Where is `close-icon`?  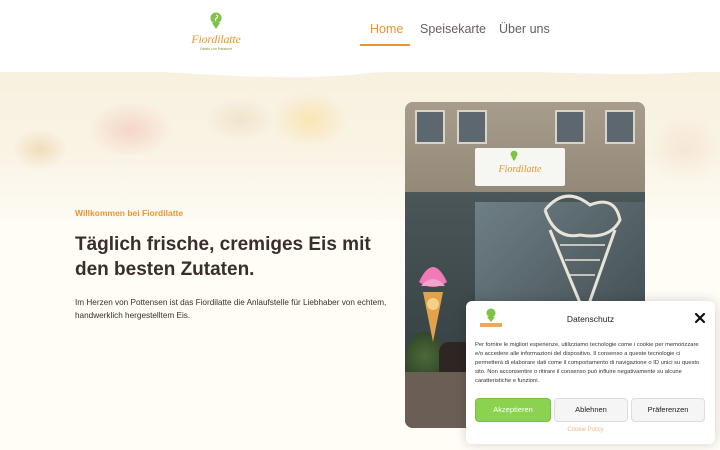
close-icon is located at coordinates (700, 318).